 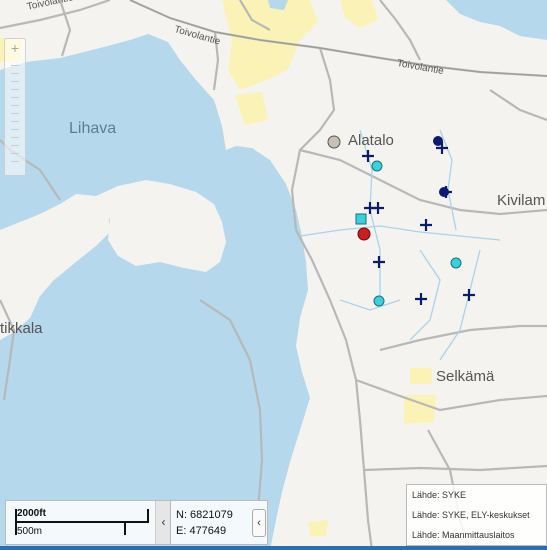 What do you see at coordinates (439, 495) in the screenshot?
I see `attribution-line: Lähde: SYKE` at bounding box center [439, 495].